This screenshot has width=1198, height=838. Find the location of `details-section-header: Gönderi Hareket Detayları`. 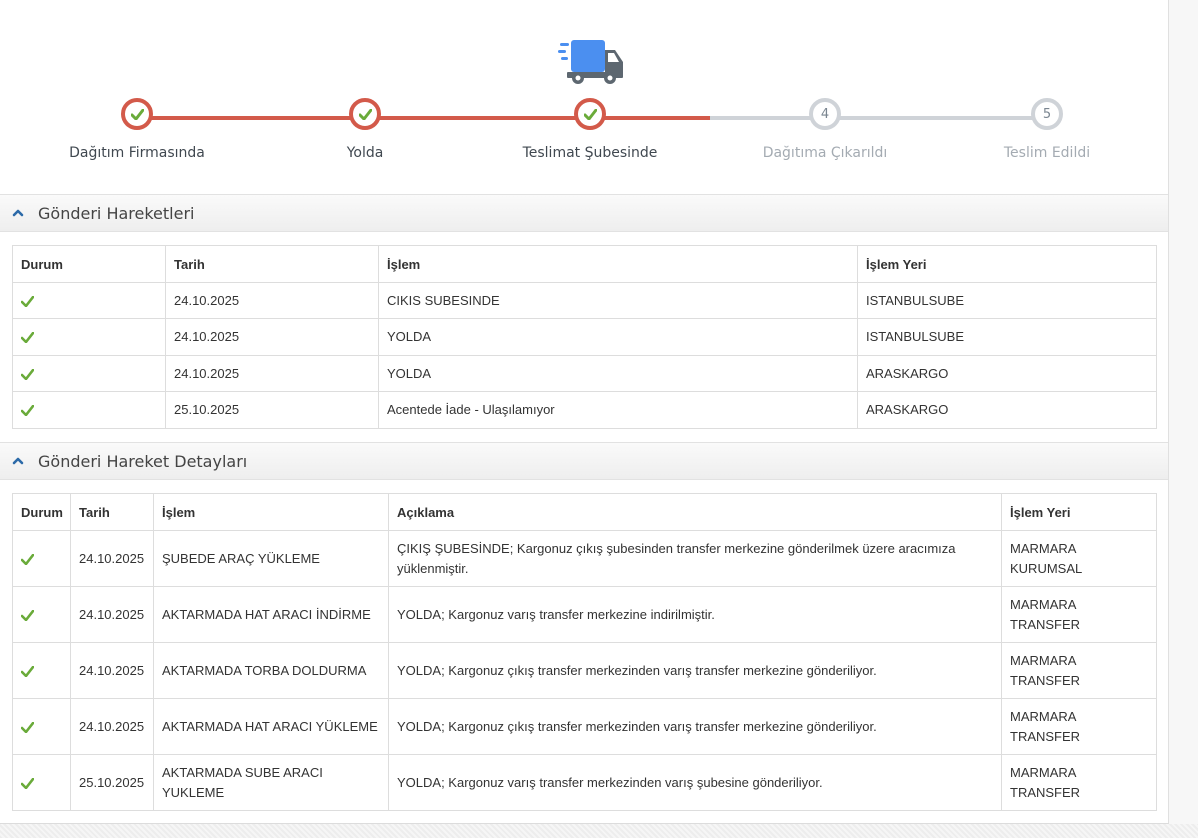

details-section-header: Gönderi Hareket Detayları is located at coordinates (584, 461).